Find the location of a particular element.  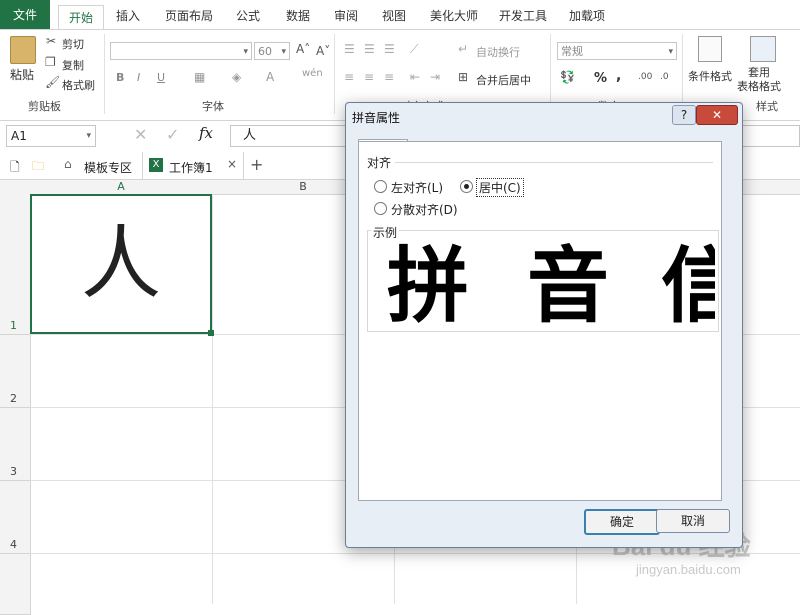

decrease-indent-icon: ⇤ is located at coordinates (415, 77).